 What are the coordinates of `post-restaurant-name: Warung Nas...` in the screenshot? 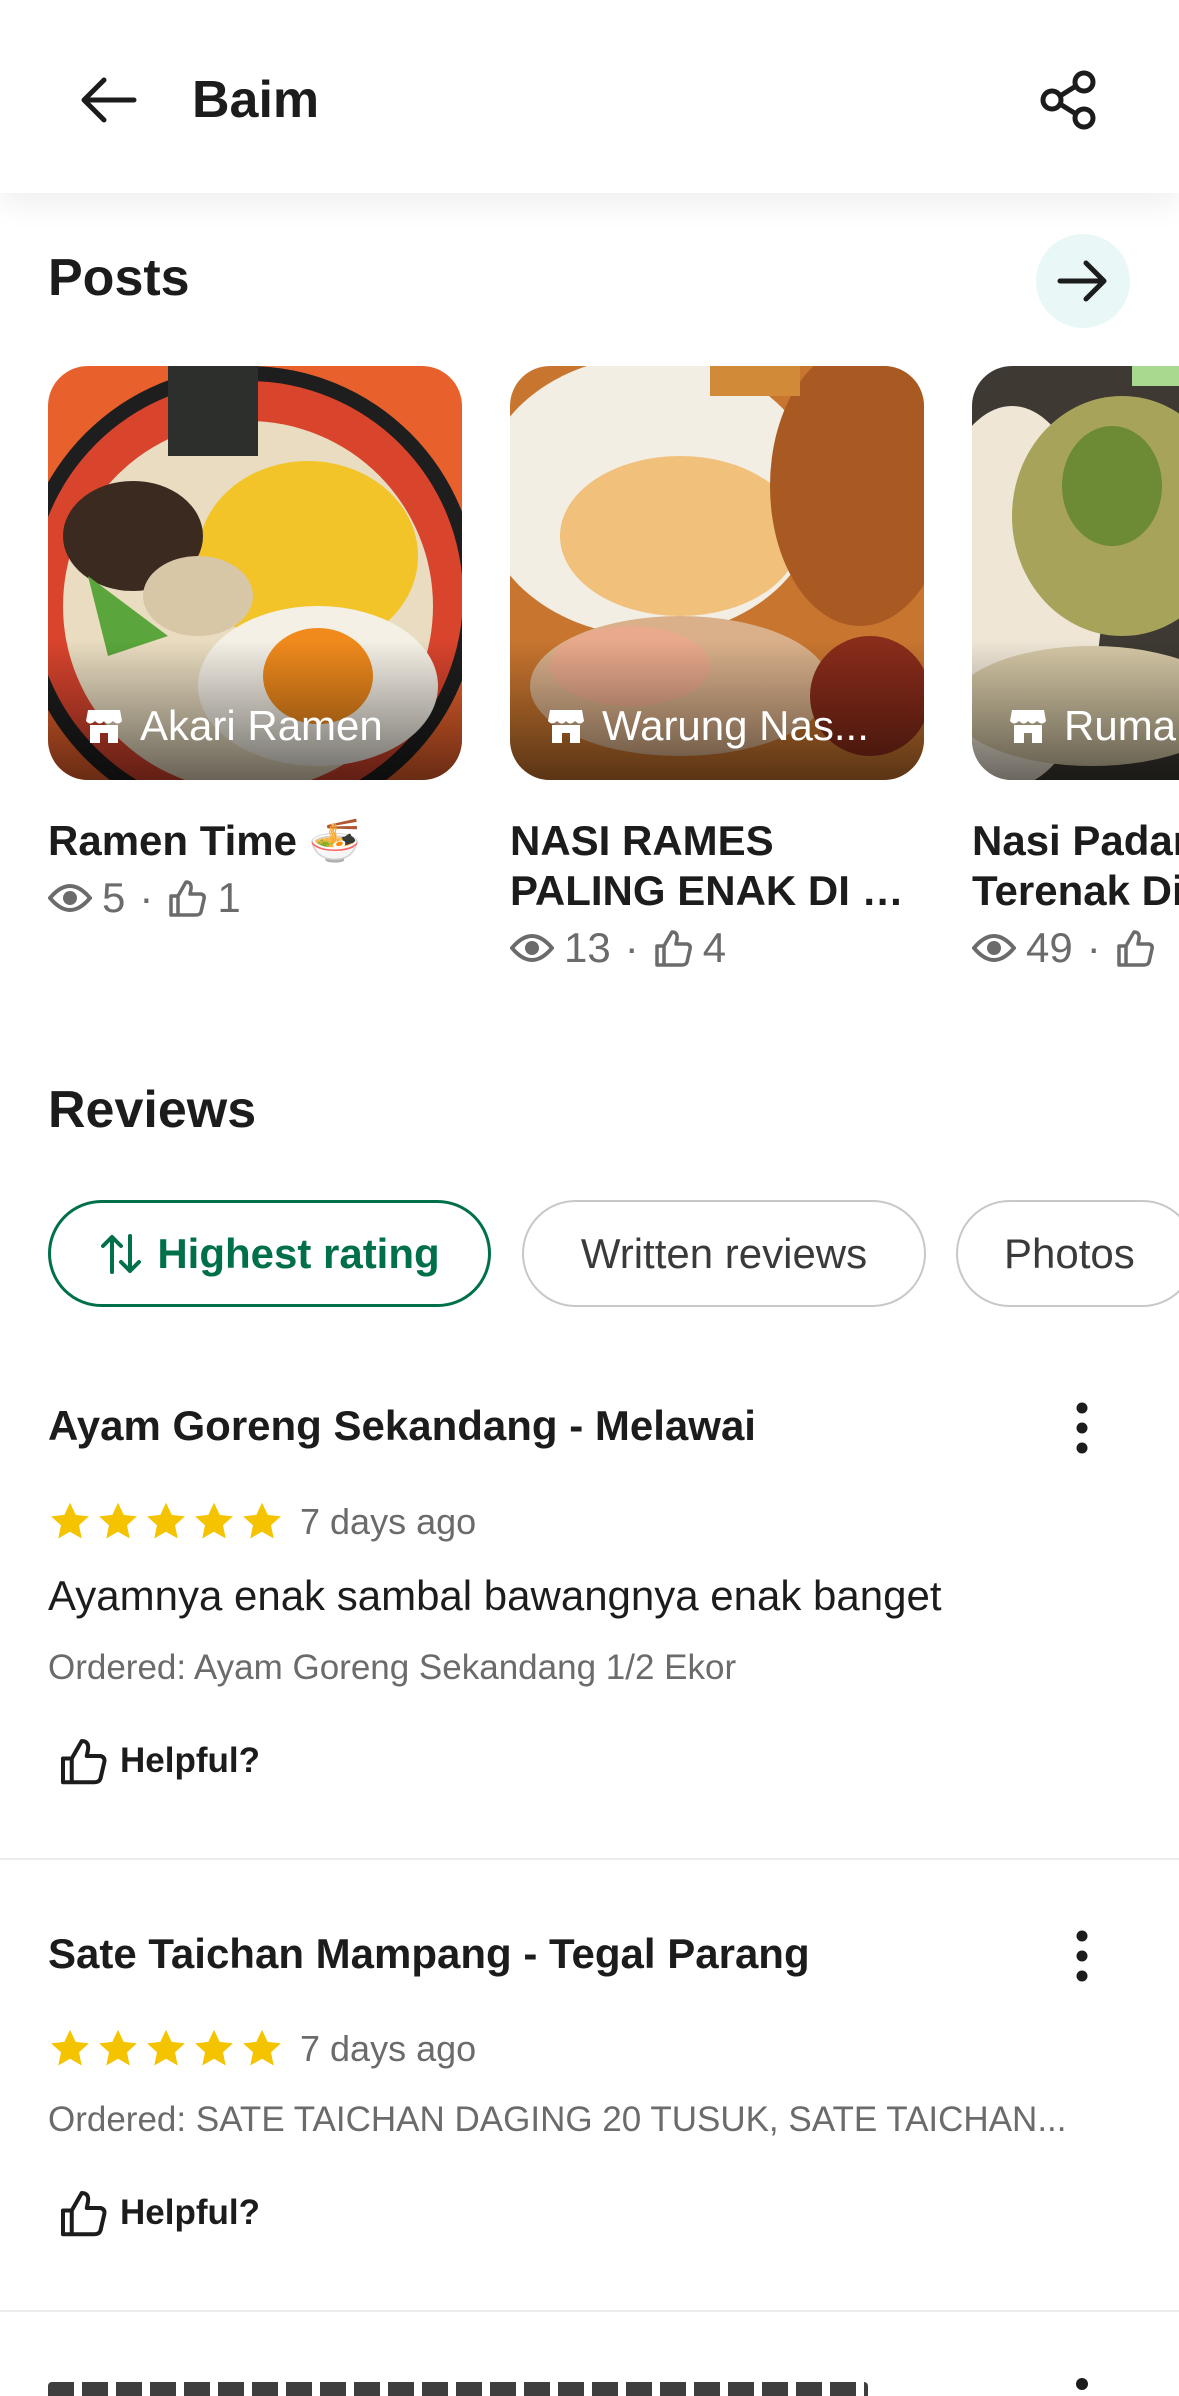 It's located at (735, 725).